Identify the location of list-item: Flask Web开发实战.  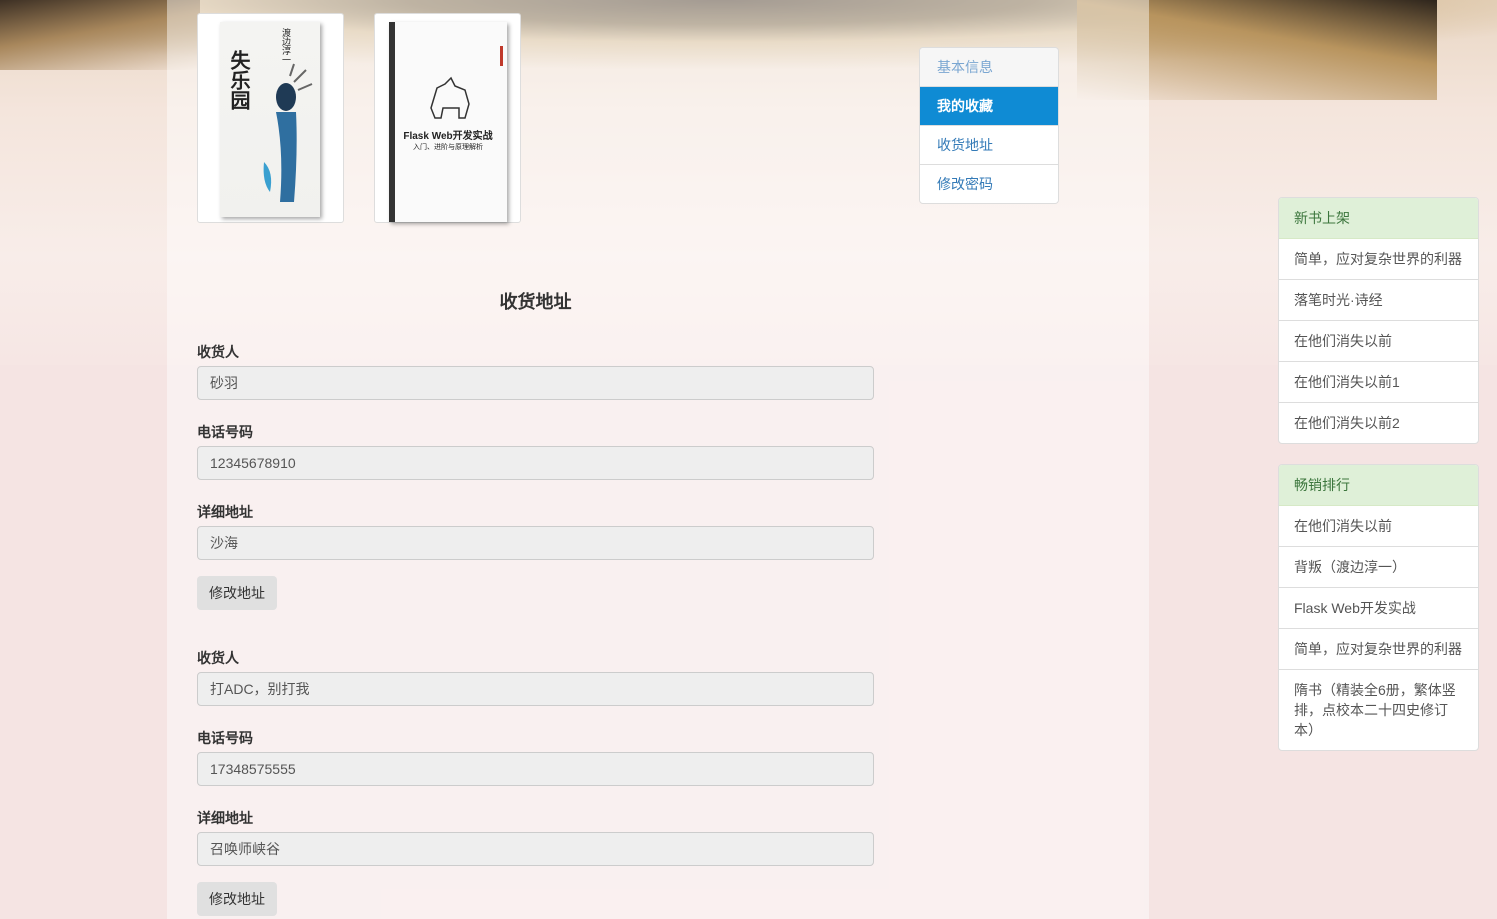
(1378, 608).